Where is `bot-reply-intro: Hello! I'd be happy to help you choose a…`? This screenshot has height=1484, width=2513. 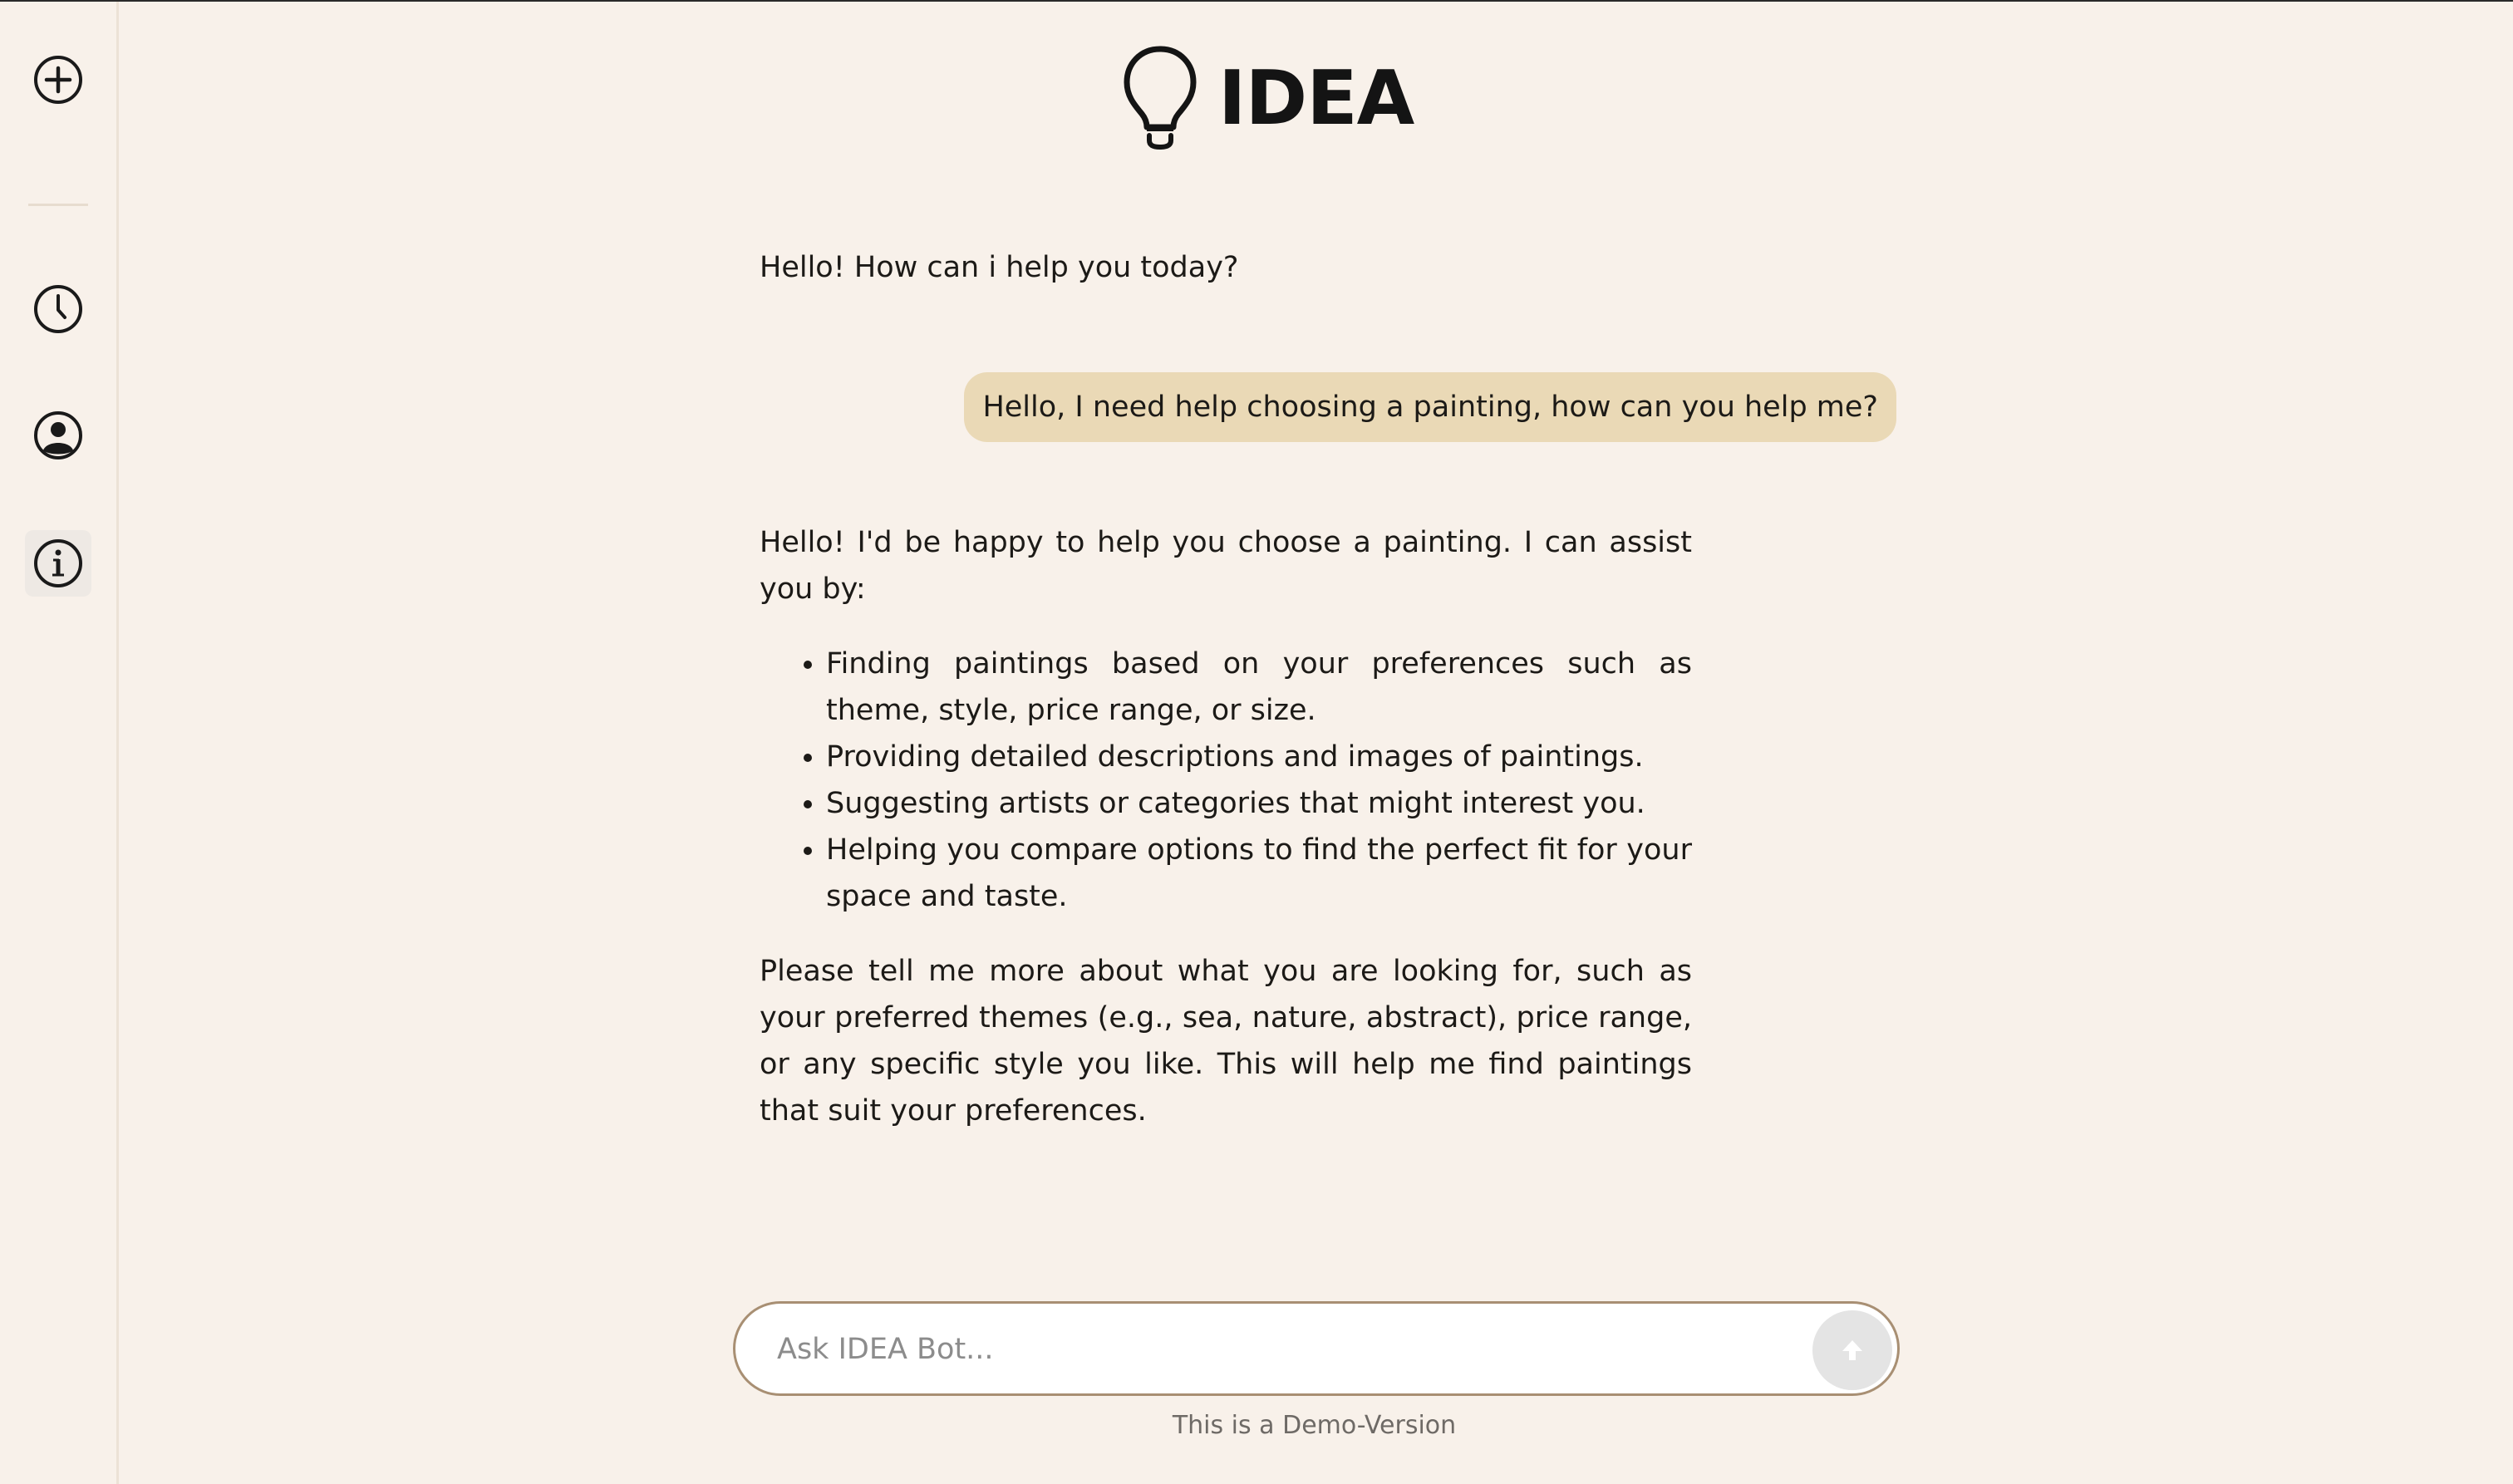
bot-reply-intro: Hello! I'd be happy to help you choose a… is located at coordinates (1226, 566).